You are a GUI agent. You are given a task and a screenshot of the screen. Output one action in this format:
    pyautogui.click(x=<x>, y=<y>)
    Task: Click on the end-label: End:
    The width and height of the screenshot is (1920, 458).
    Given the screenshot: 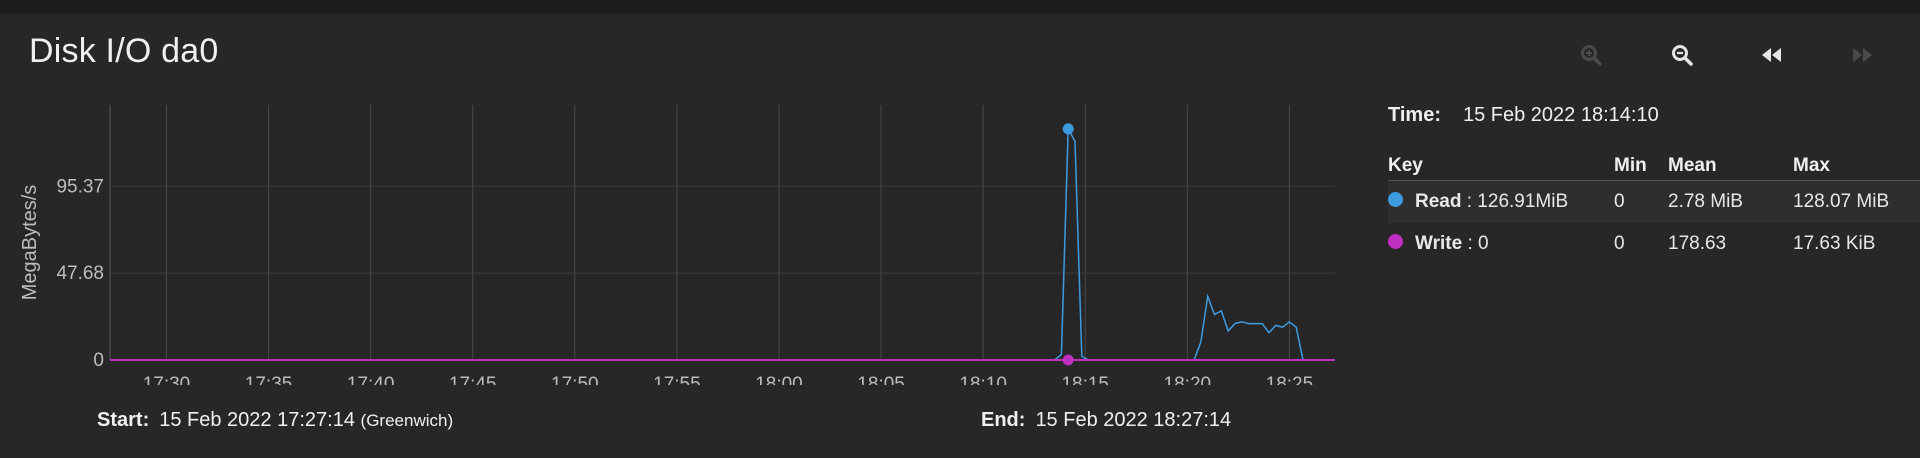 What is the action you would take?
    pyautogui.click(x=1003, y=420)
    